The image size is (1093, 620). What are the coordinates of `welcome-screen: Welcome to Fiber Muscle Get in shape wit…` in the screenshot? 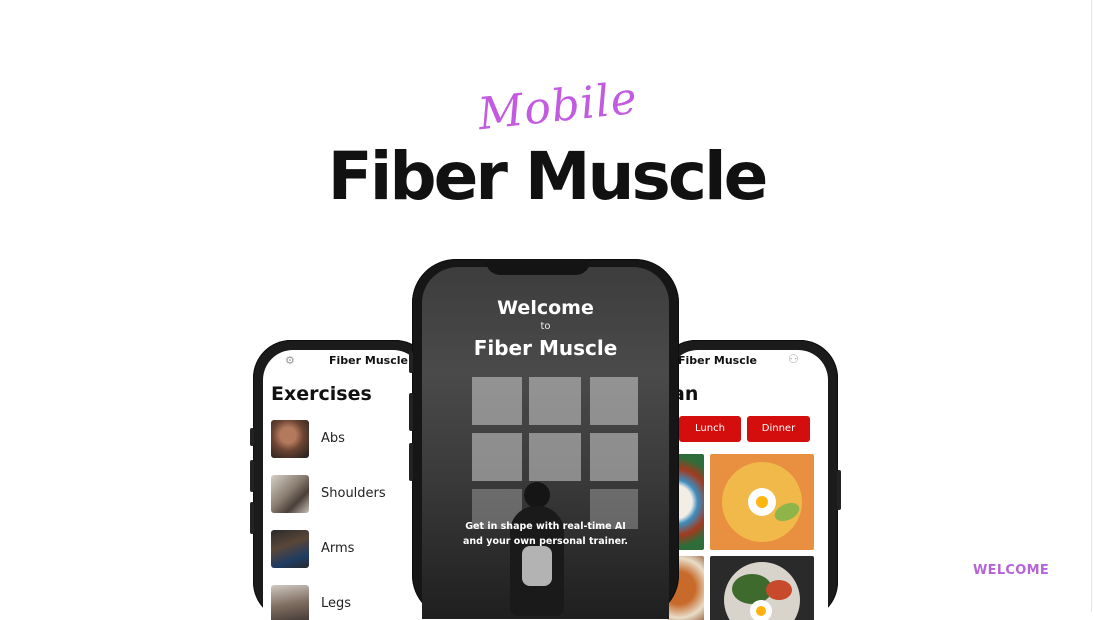 It's located at (545, 443).